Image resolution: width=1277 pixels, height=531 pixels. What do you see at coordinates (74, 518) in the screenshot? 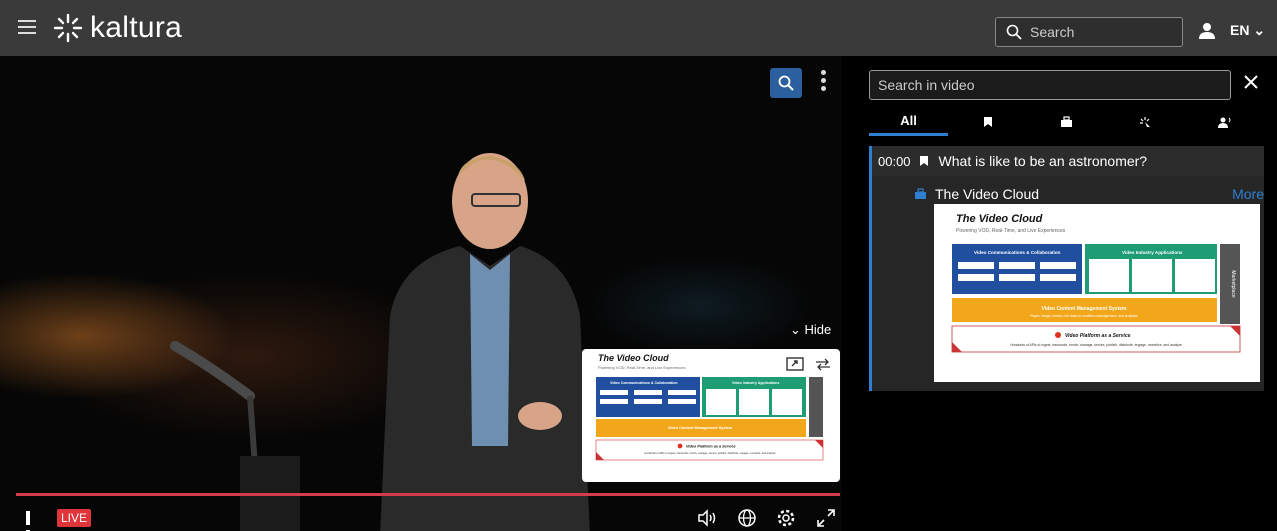
I see `live-badge: LIVE` at bounding box center [74, 518].